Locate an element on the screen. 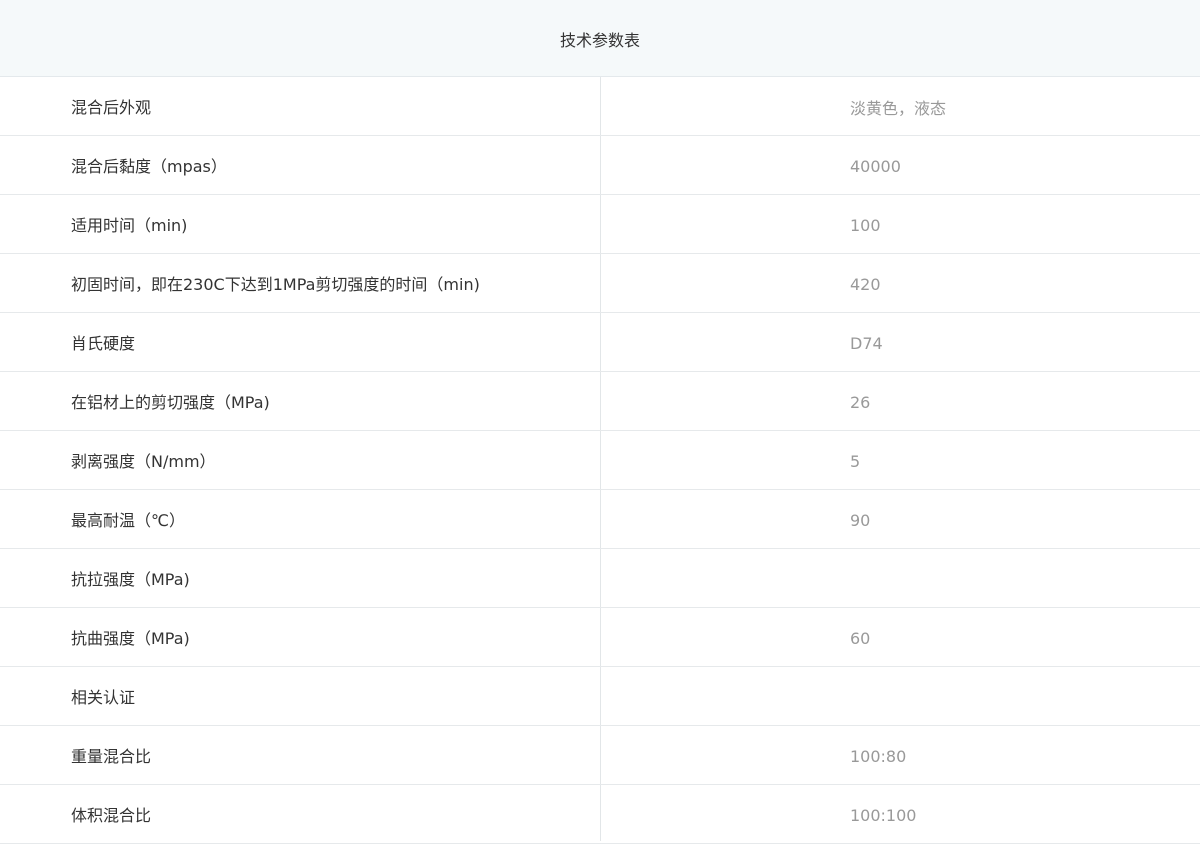  param-name: 相关认证 is located at coordinates (103, 697).